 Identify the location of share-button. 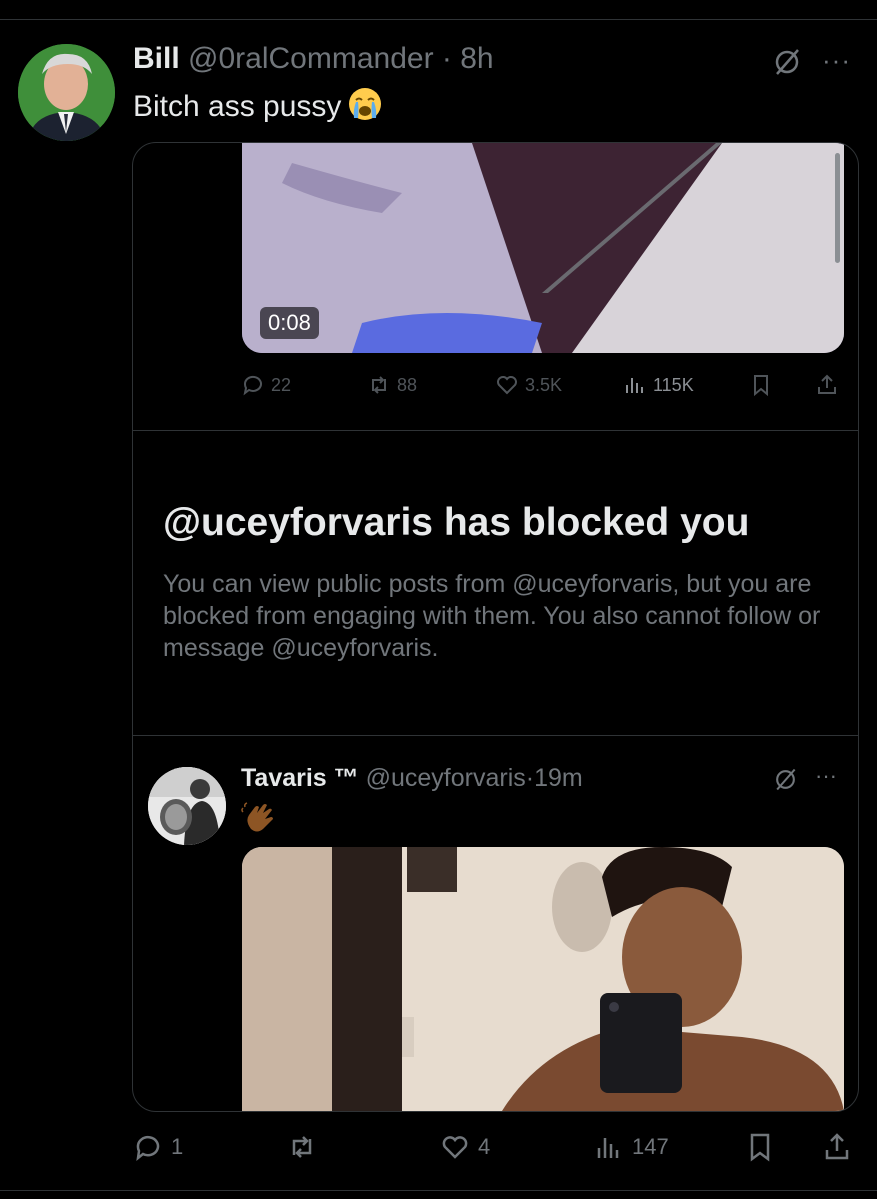
(837, 1147).